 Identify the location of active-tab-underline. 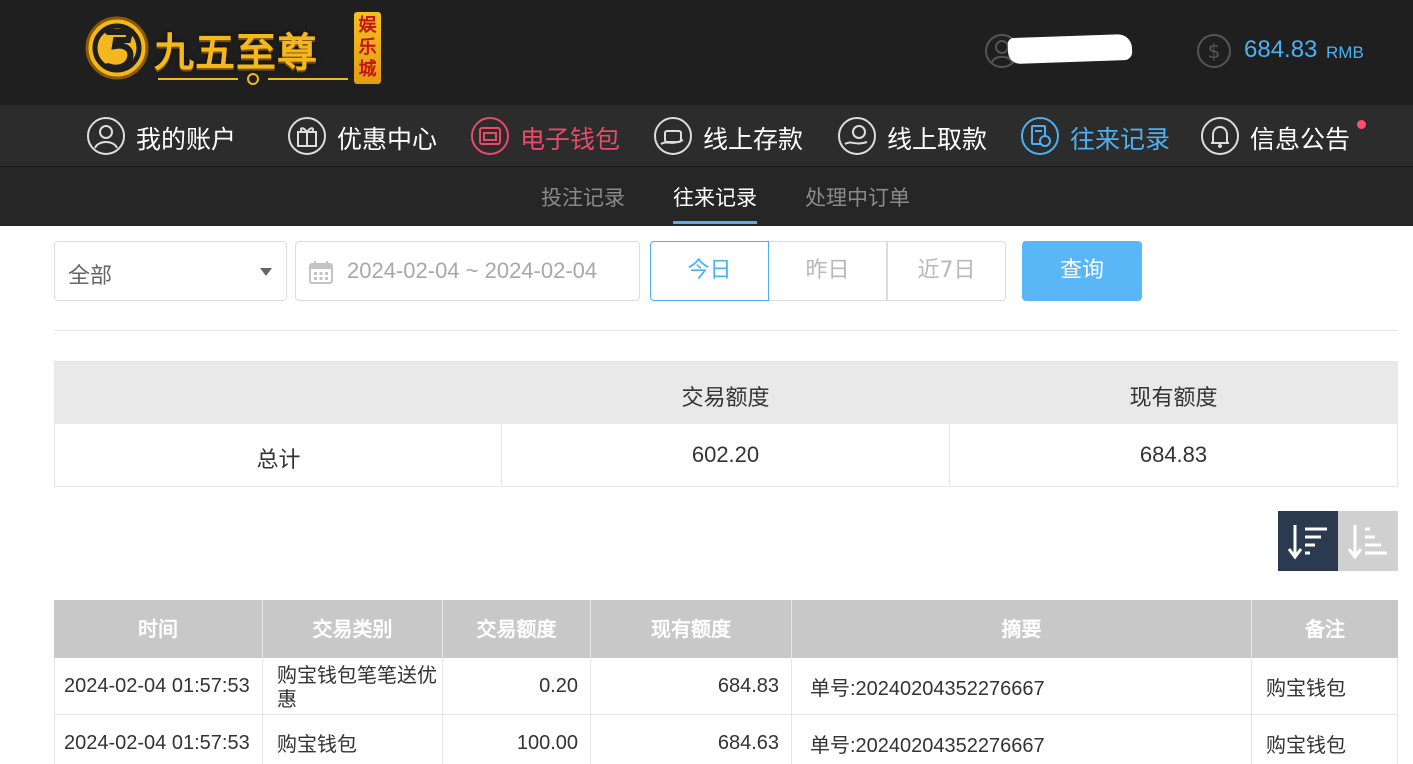
(715, 222).